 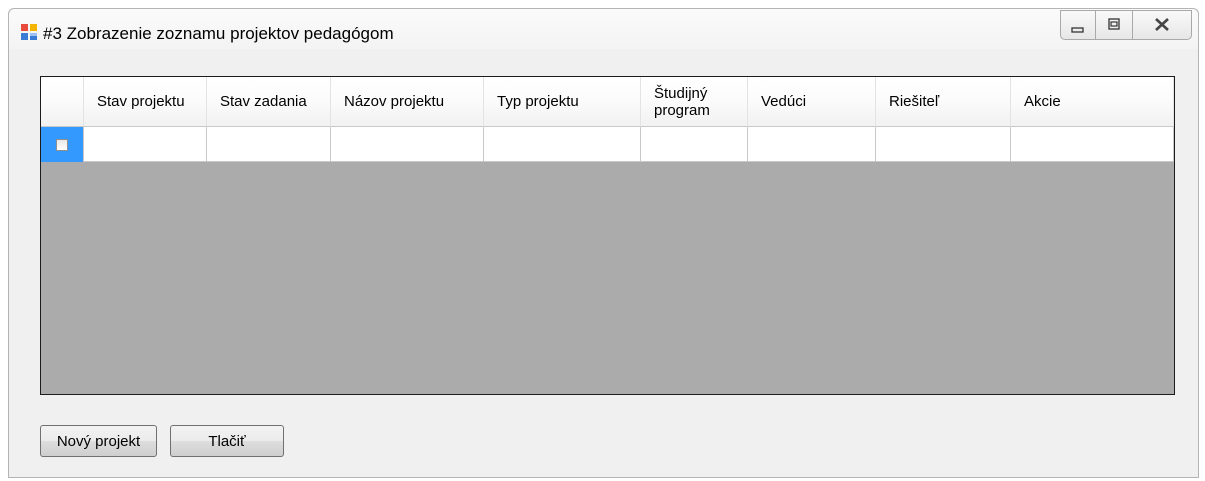 I want to click on row-select-checkbox, so click(x=62, y=144).